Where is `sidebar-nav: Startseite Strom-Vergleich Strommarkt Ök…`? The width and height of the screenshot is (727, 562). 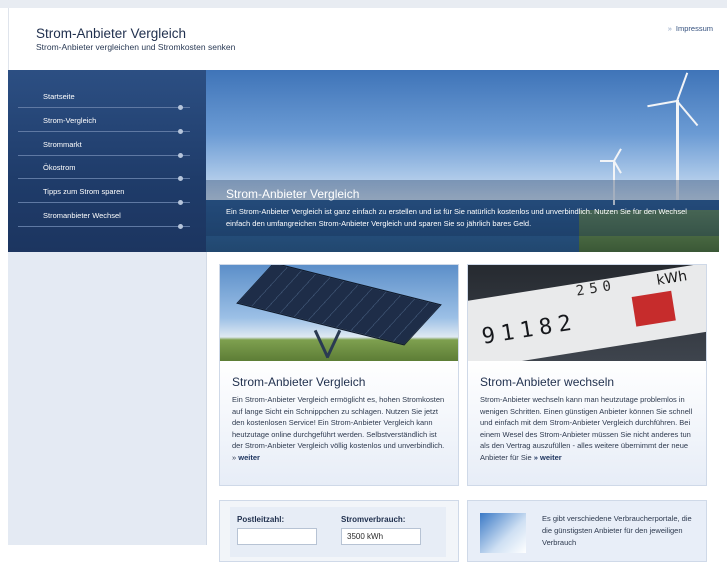
sidebar-nav: Startseite Strom-Vergleich Strommarkt Ök… is located at coordinates (107, 161).